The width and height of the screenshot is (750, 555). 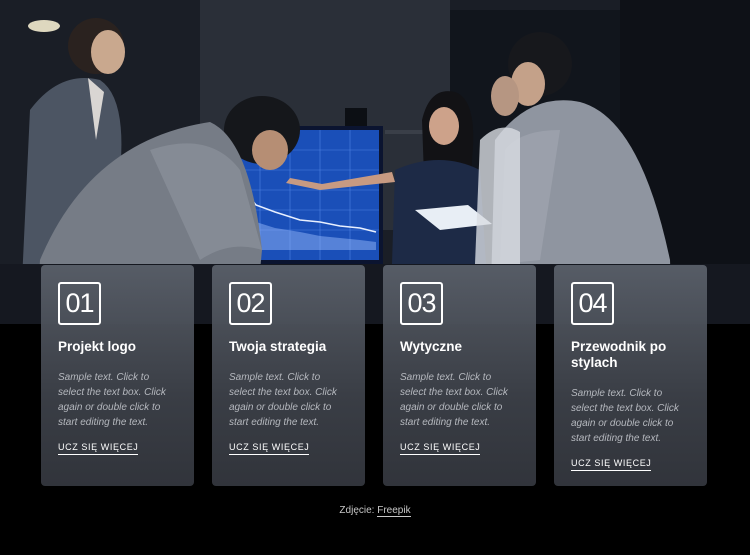 What do you see at coordinates (421, 303) in the screenshot?
I see `card-number: 03` at bounding box center [421, 303].